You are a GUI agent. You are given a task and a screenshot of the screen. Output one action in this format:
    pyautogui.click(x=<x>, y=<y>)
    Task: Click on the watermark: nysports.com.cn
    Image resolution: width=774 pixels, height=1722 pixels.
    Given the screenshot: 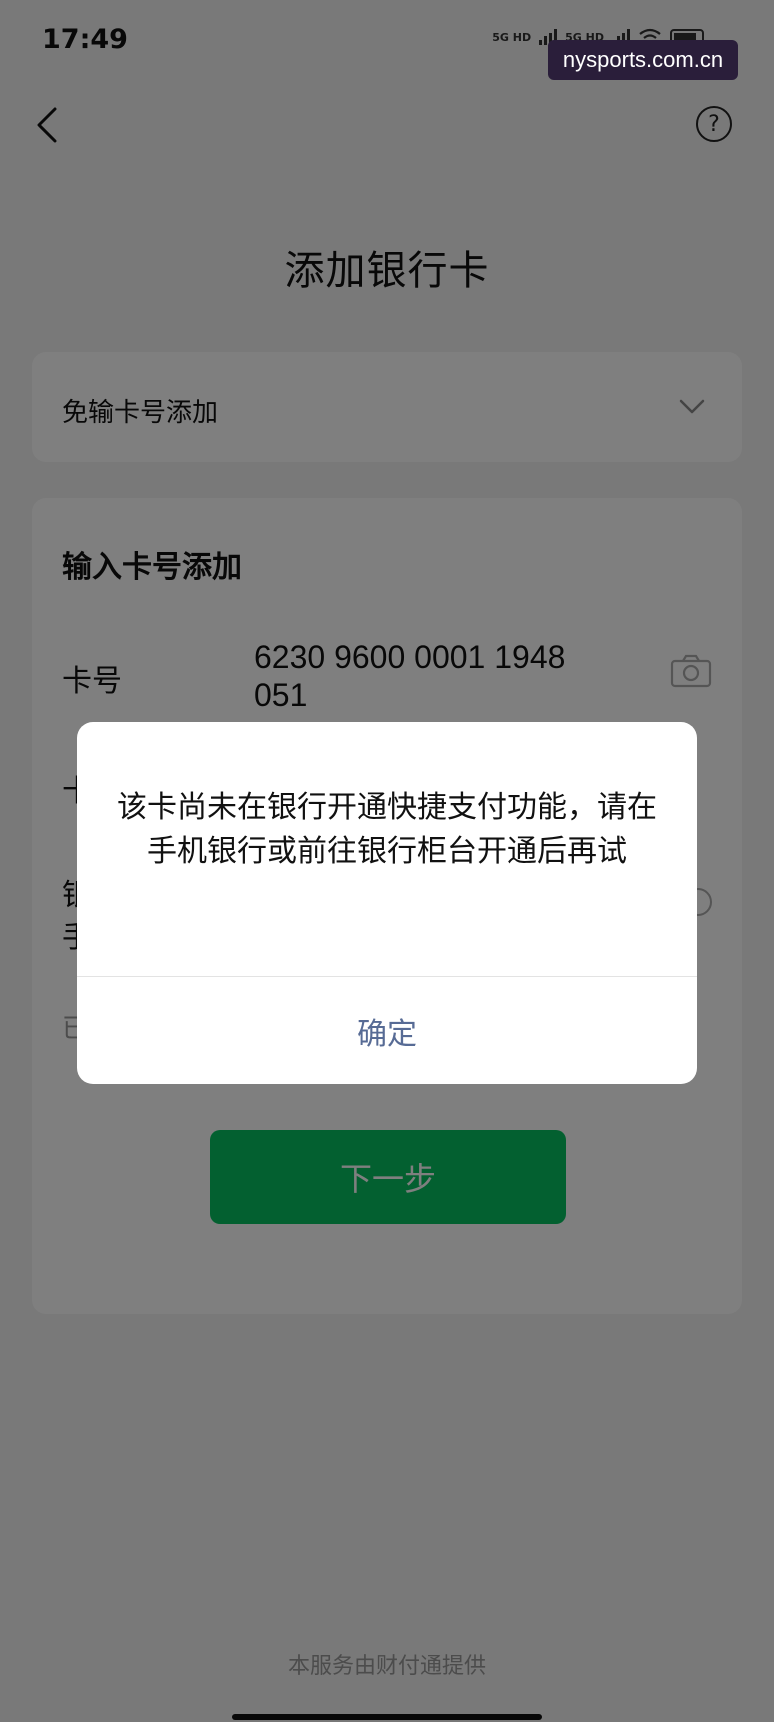 What is the action you would take?
    pyautogui.click(x=643, y=60)
    